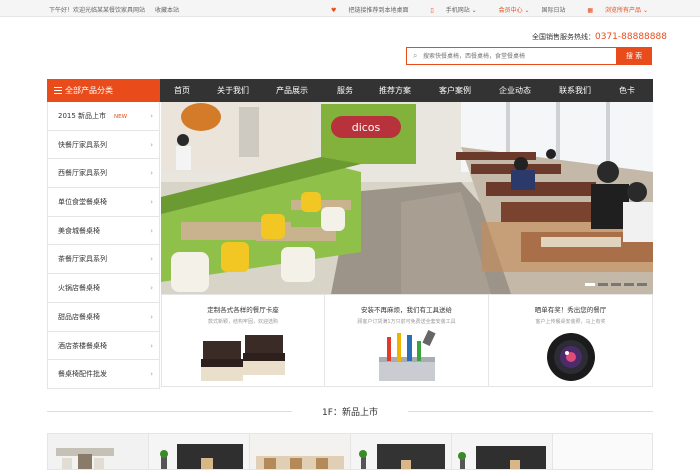 The image size is (700, 470). Describe the element at coordinates (103, 231) in the screenshot. I see `category-item: 美食城餐桌椅 ›` at that location.